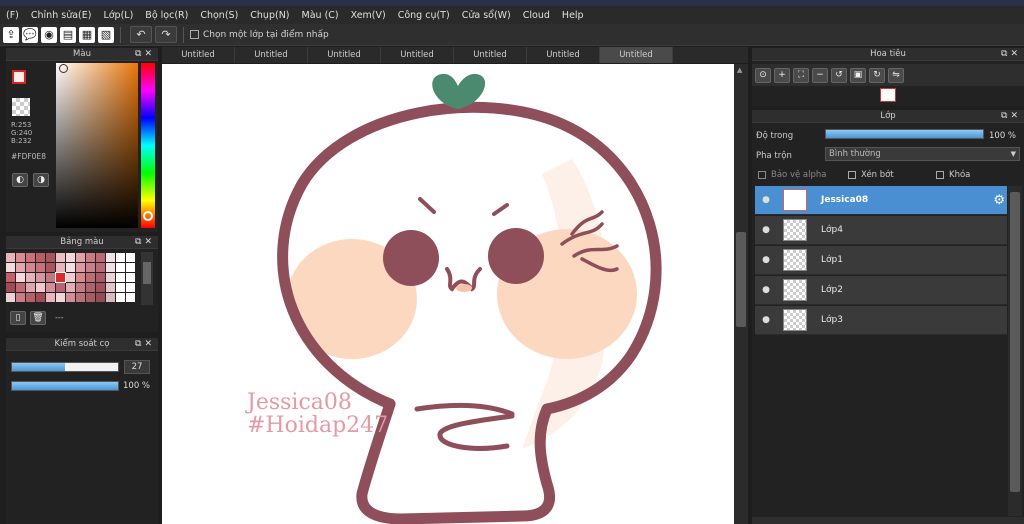  I want to click on gear-icon: ⚙, so click(999, 200).